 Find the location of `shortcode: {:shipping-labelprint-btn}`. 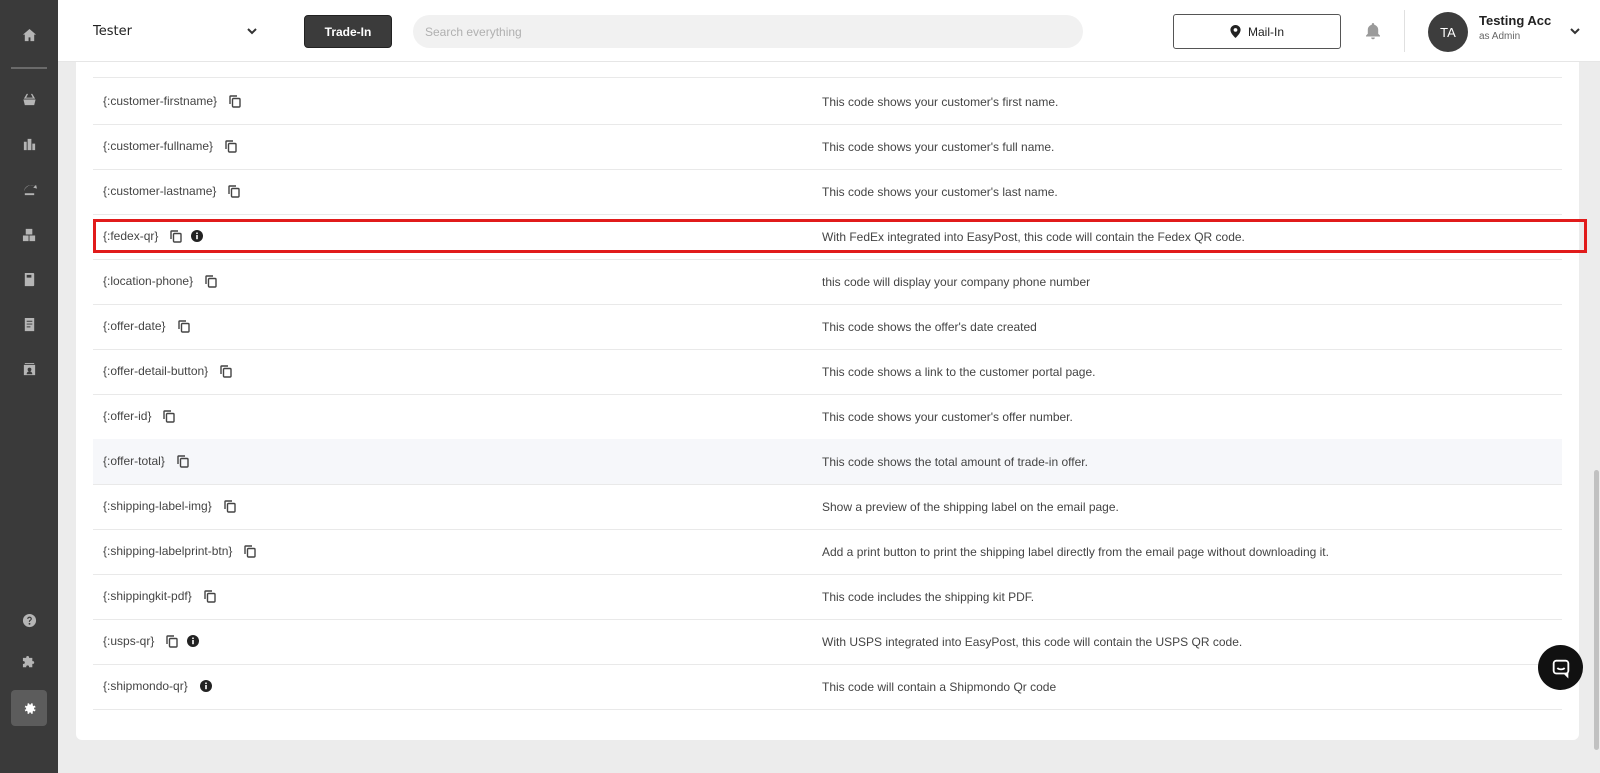

shortcode: {:shipping-labelprint-btn} is located at coordinates (180, 551).